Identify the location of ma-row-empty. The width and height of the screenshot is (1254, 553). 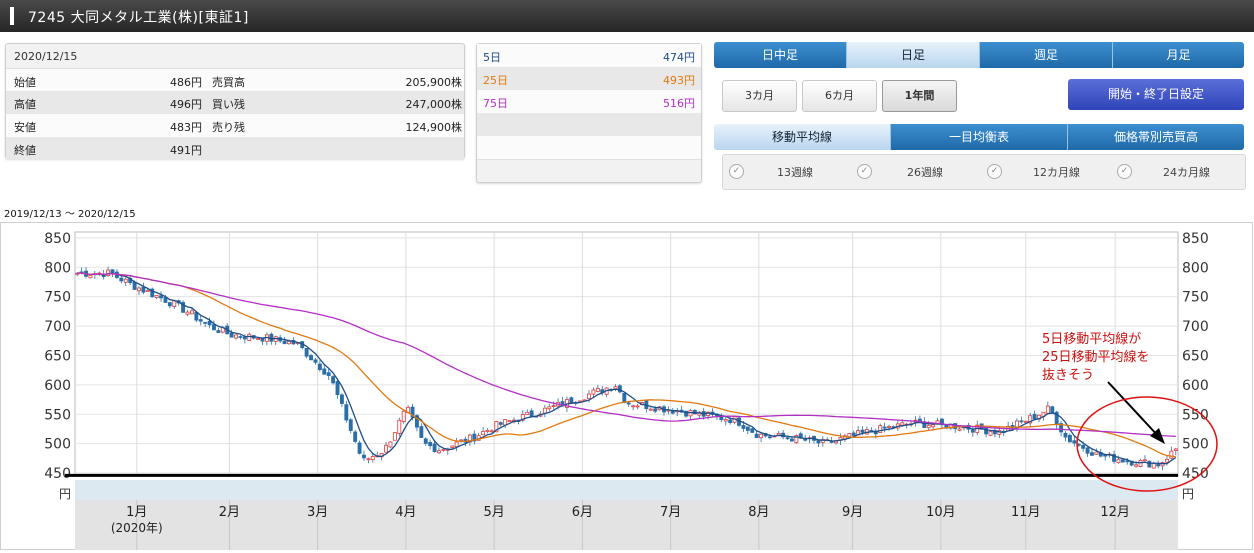
(589, 148).